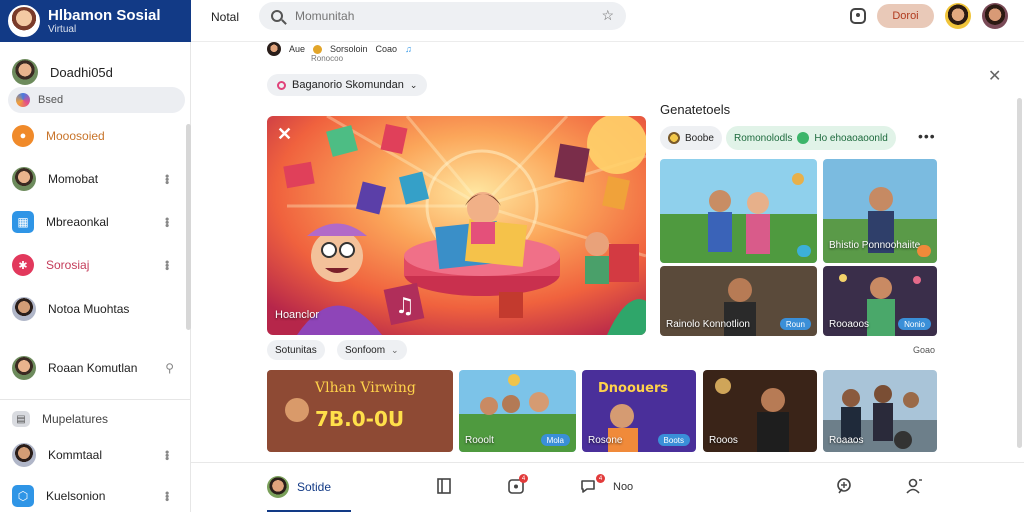  Describe the element at coordinates (1019, 273) in the screenshot. I see `feed-scrollbar` at that location.